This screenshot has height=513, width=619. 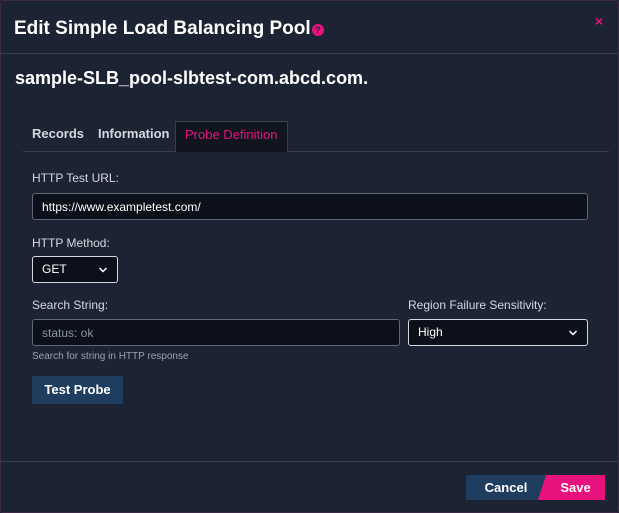 What do you see at coordinates (477, 305) in the screenshot?
I see `region-failure-sensitivity-label: Region Failure Sensitivity:` at bounding box center [477, 305].